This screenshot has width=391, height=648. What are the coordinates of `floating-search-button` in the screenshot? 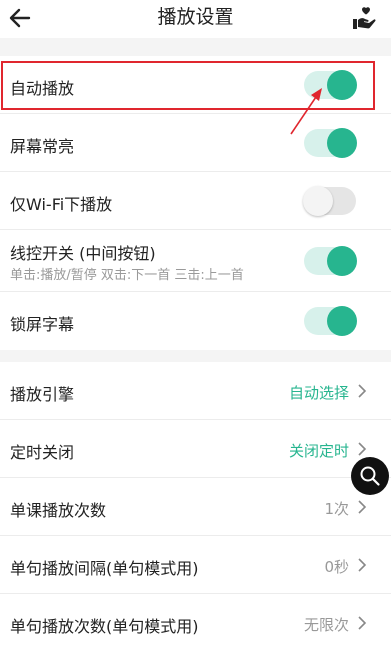 It's located at (370, 476).